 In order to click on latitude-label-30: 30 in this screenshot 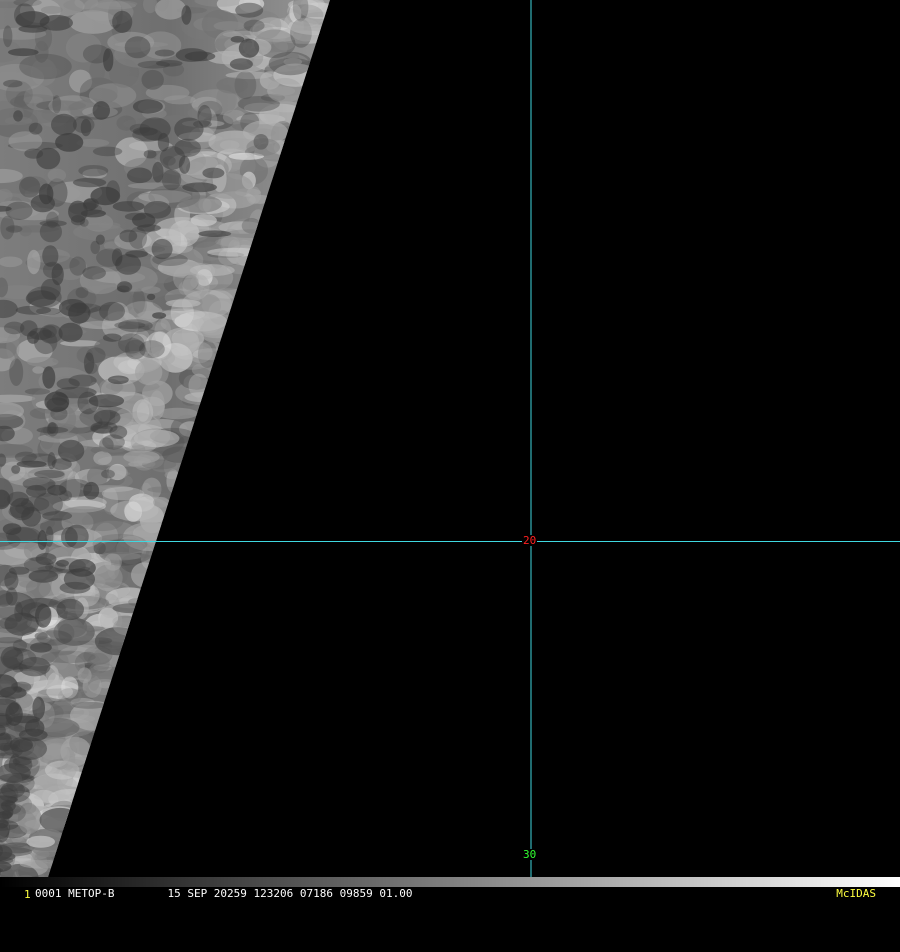, I will do `click(529, 854)`.